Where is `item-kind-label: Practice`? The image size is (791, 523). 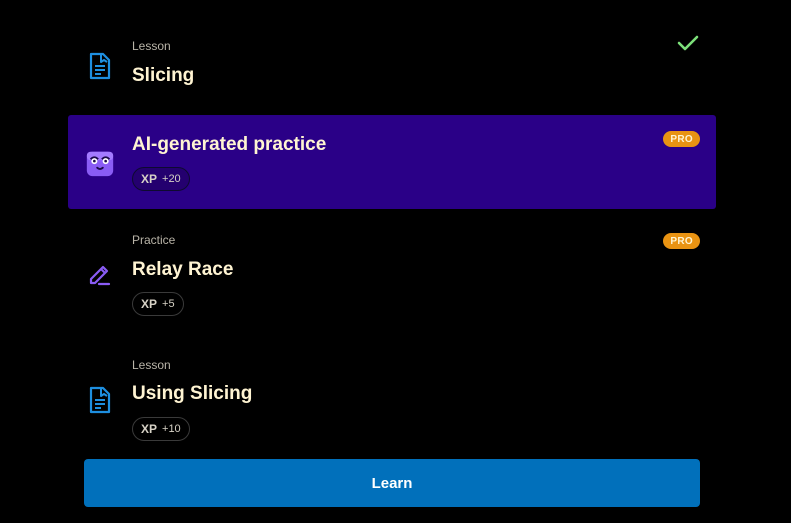 item-kind-label: Practice is located at coordinates (154, 240).